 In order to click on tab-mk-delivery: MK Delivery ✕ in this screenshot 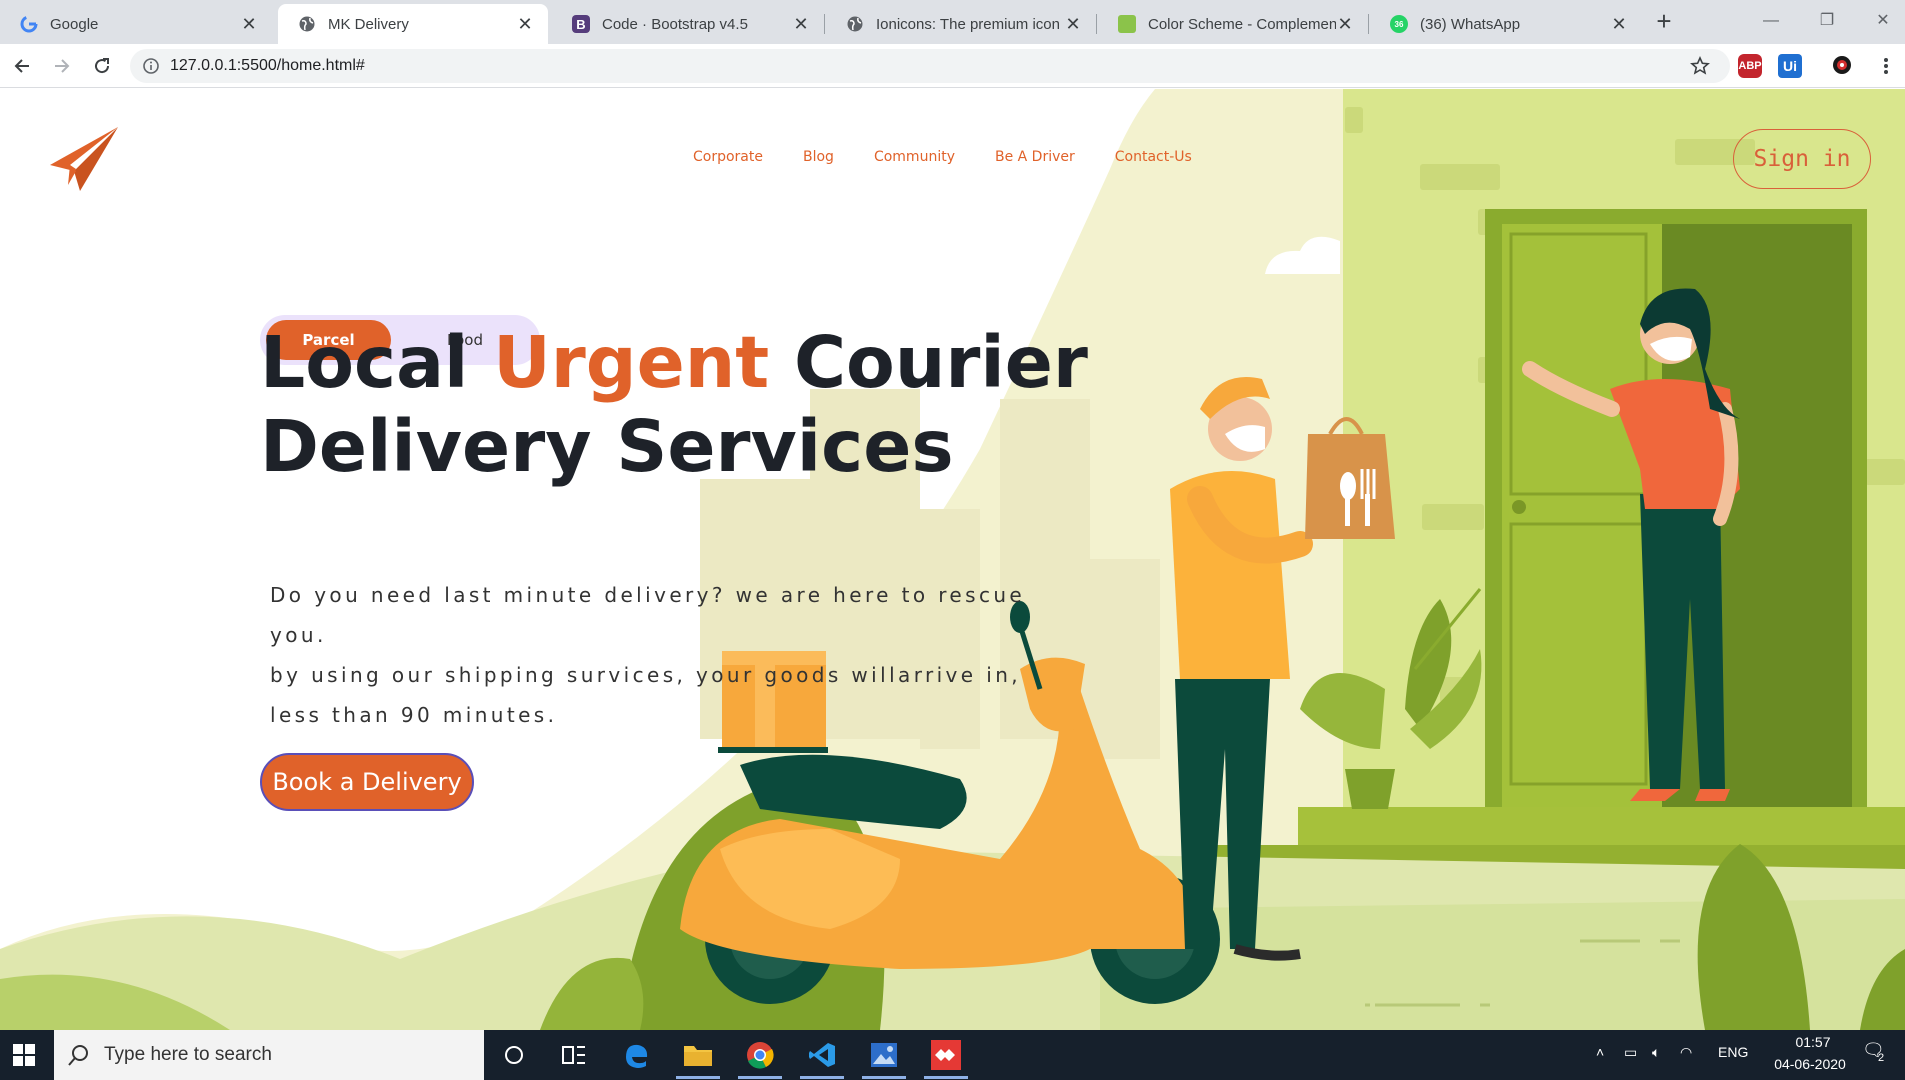, I will do `click(413, 24)`.